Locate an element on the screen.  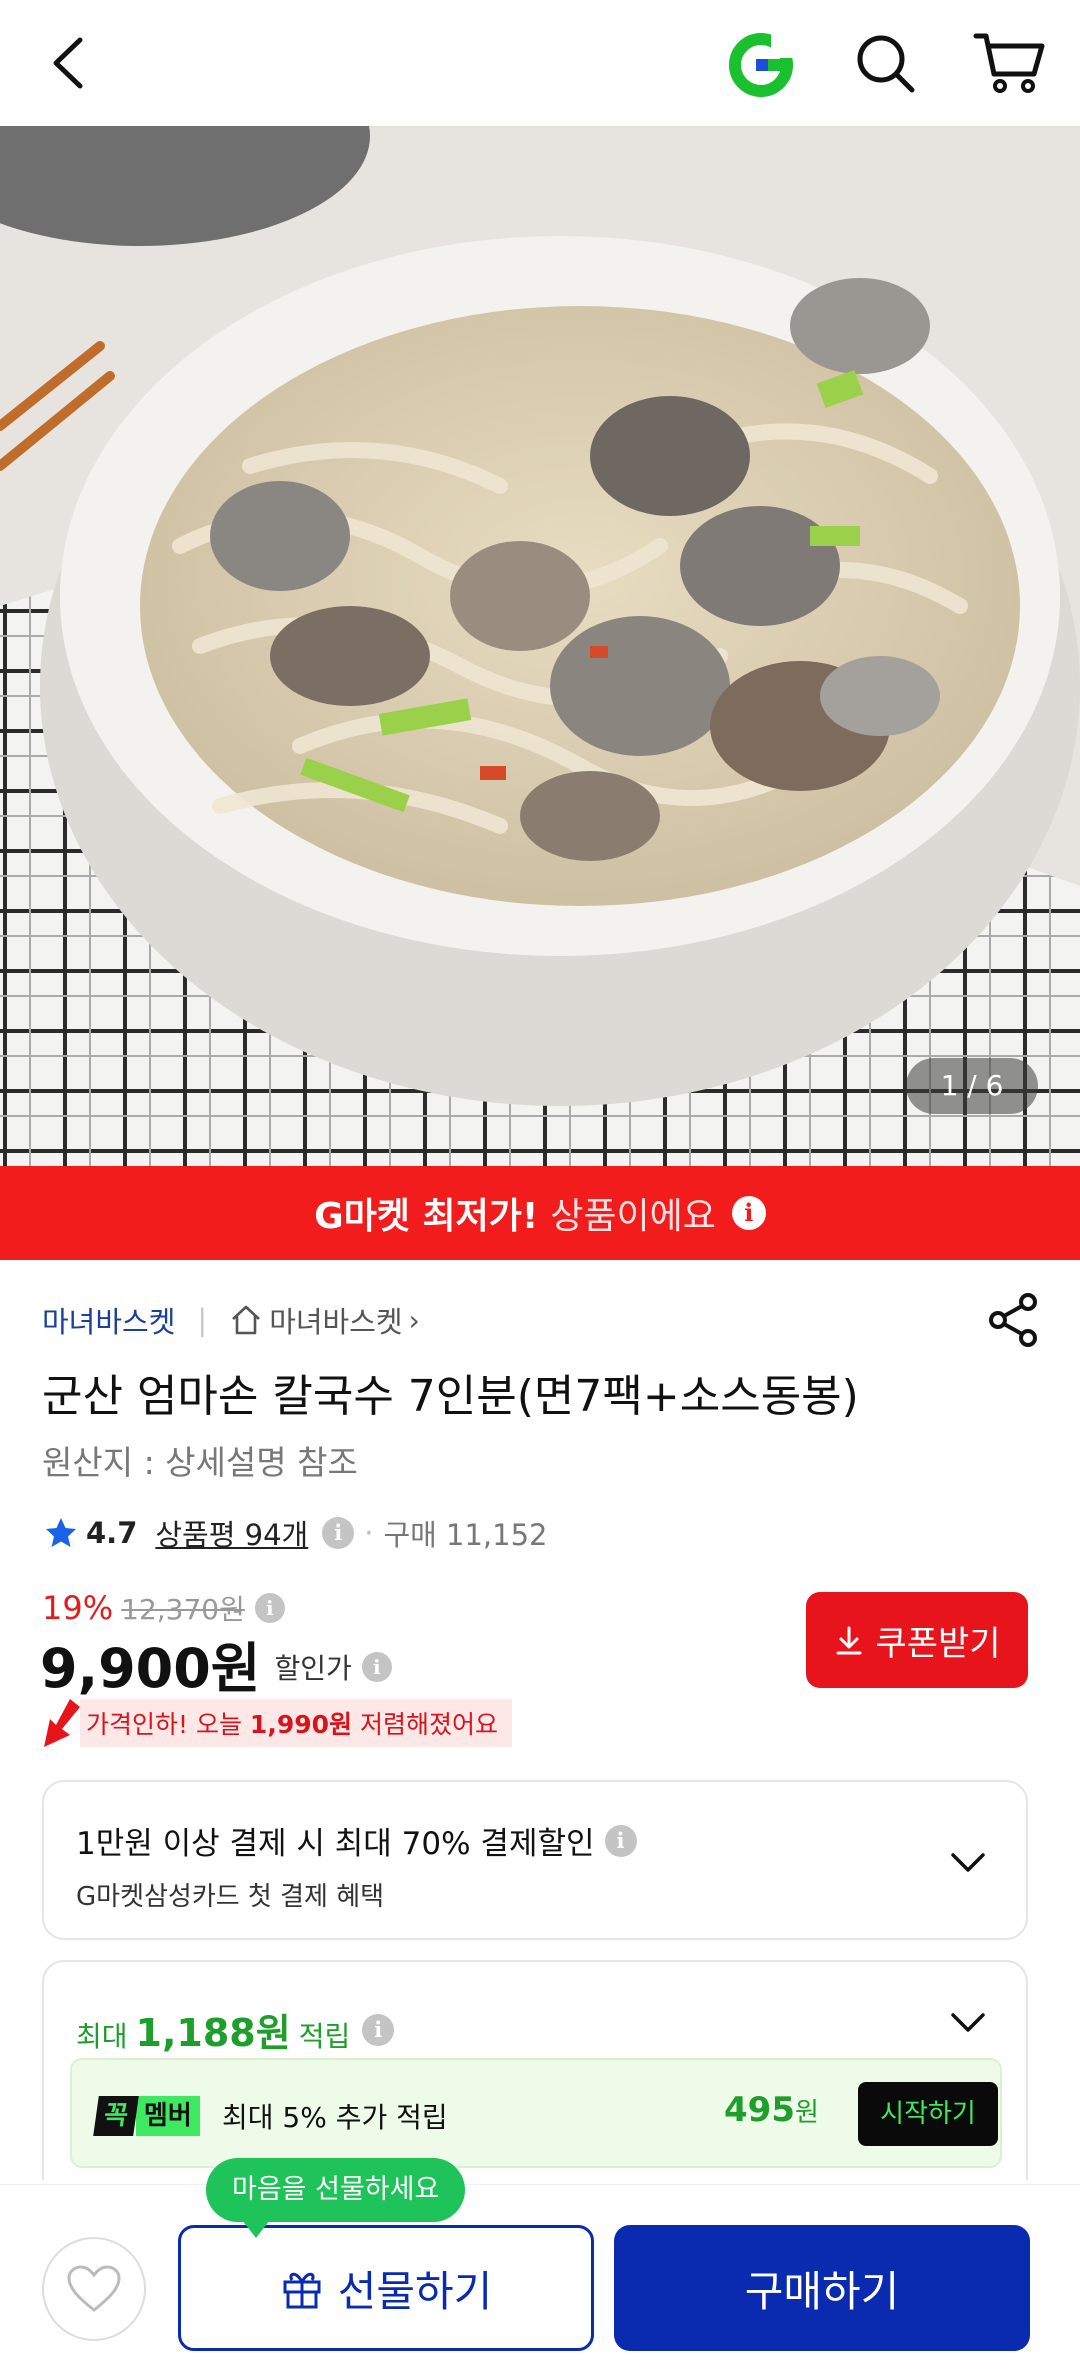
cart-icon is located at coordinates (1011, 63).